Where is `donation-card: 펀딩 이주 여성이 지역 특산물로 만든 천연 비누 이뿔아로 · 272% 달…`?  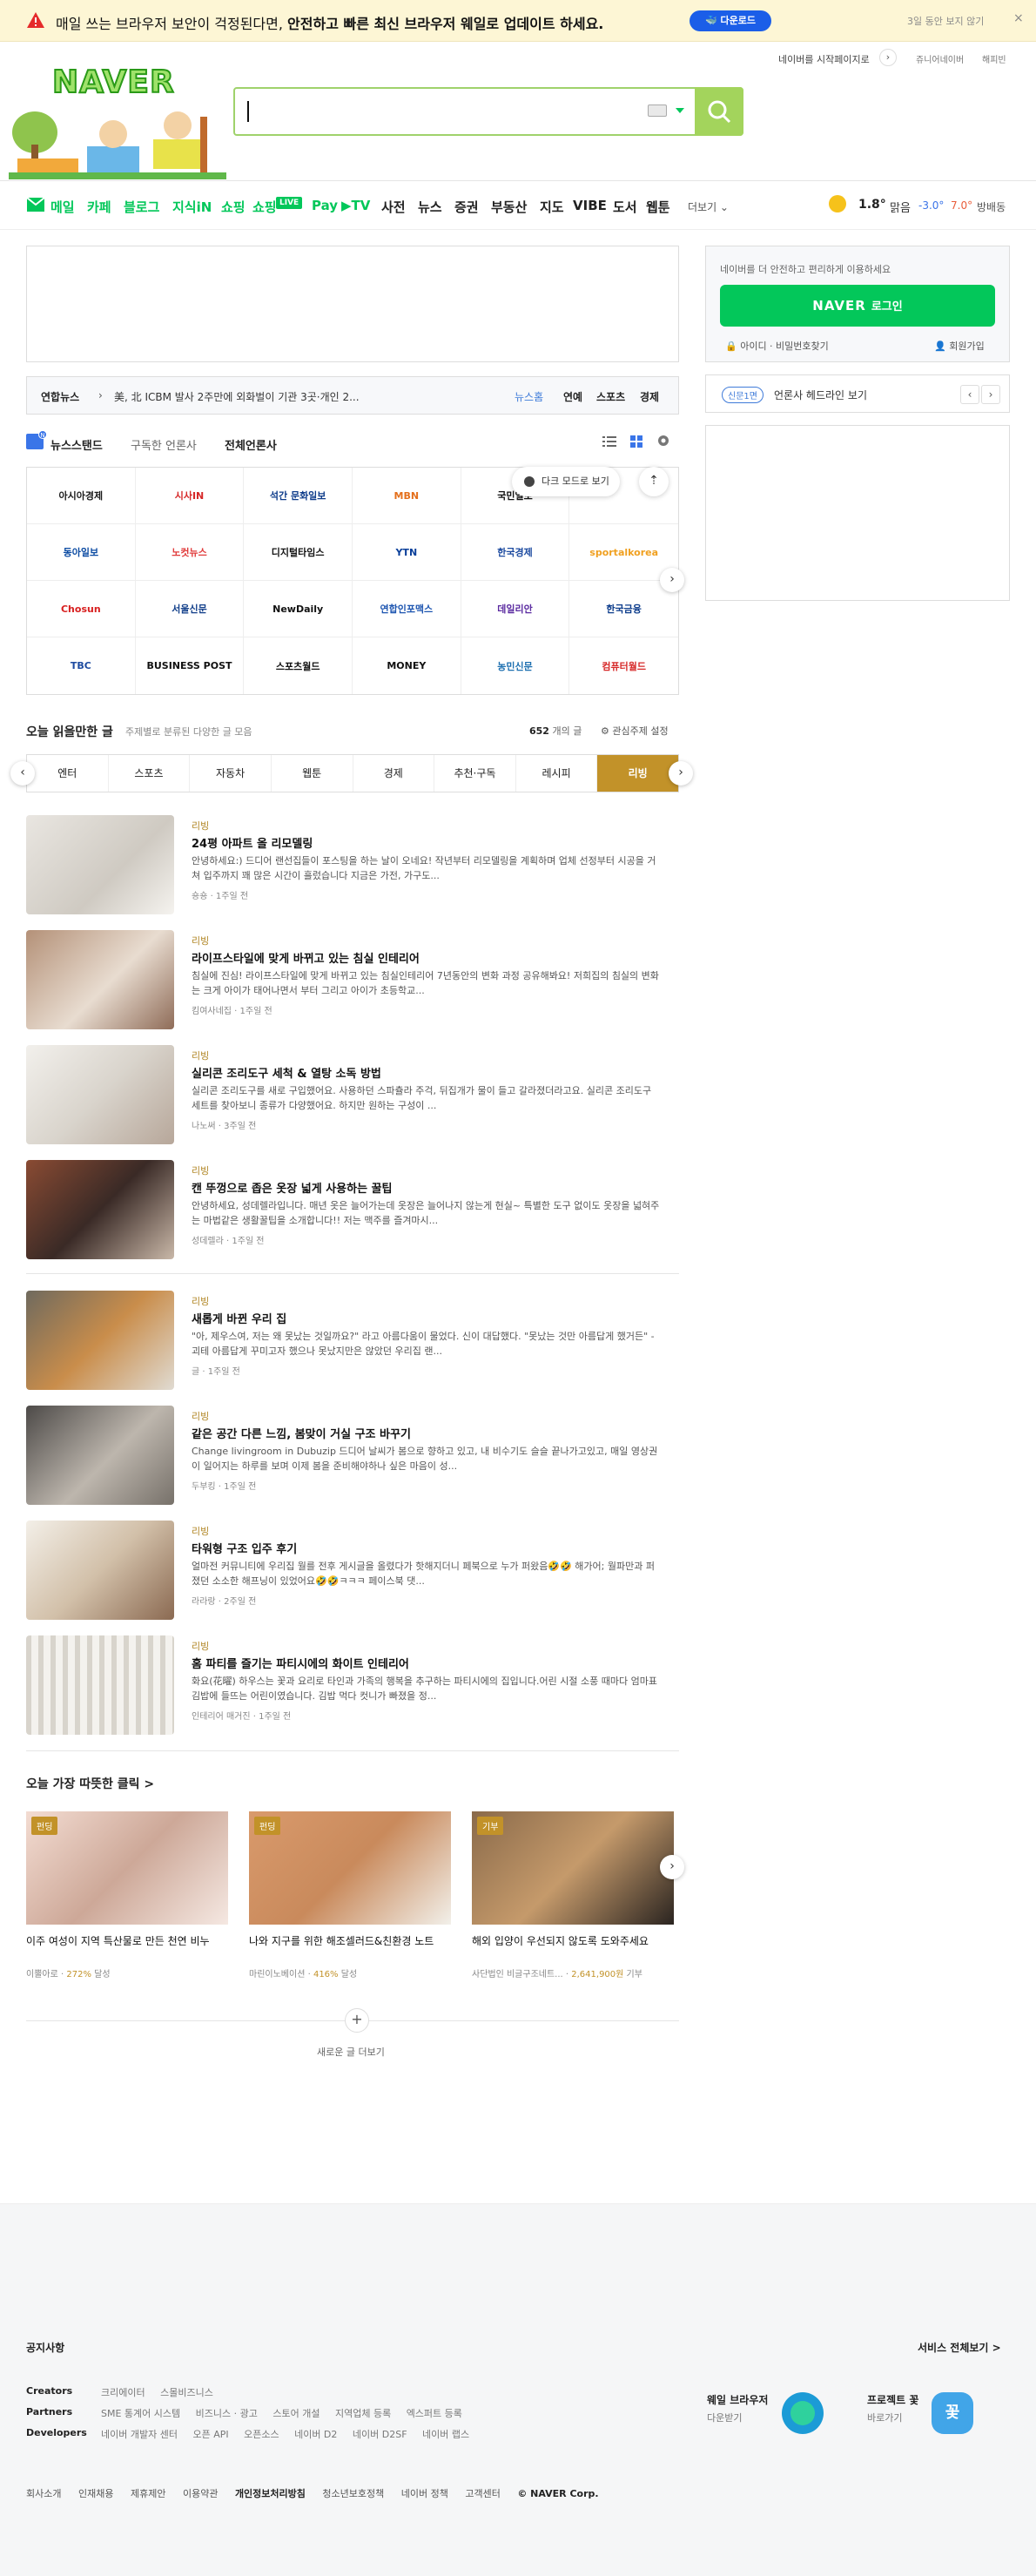
donation-card: 펀딩 이주 여성이 지역 특산물로 만든 천연 비누 이뿔아로 · 272% 달… is located at coordinates (127, 1899).